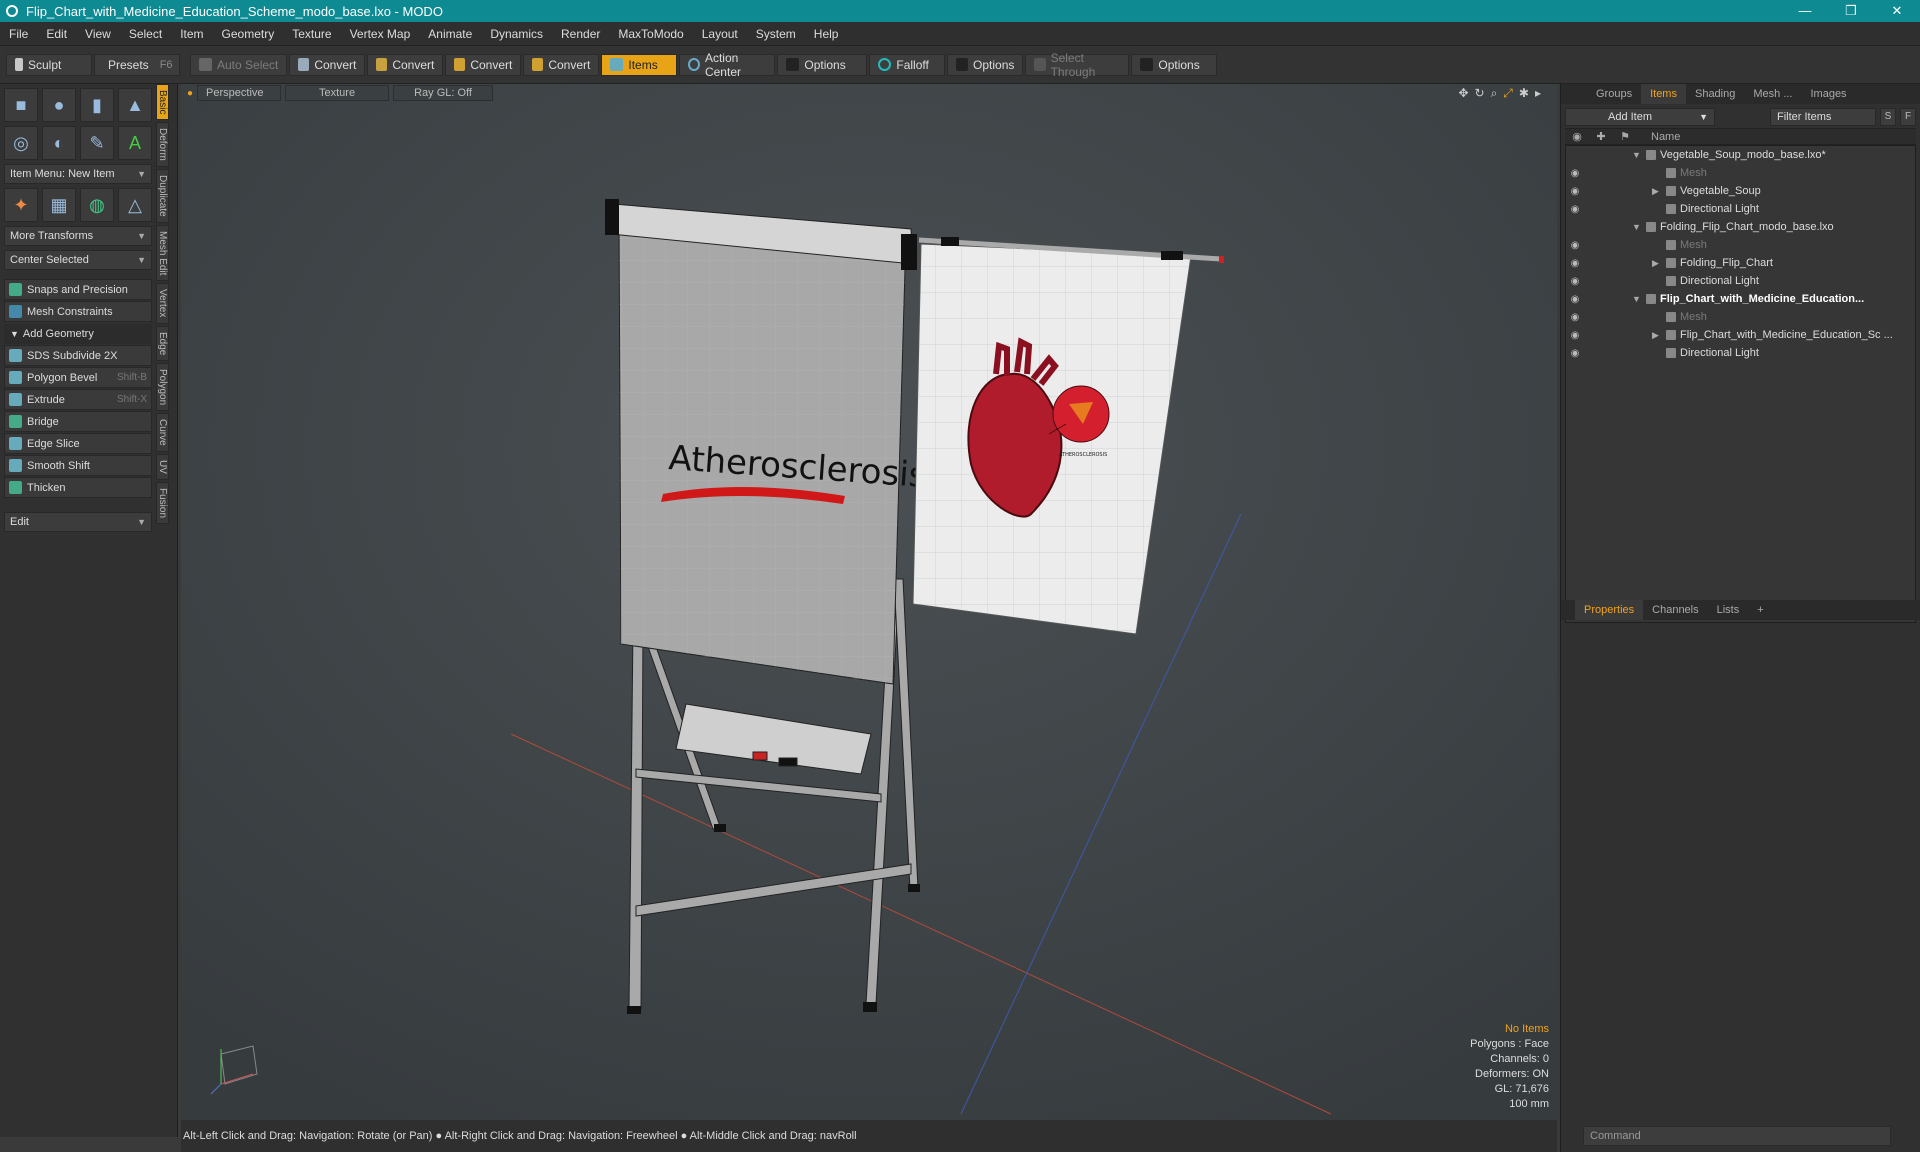 This screenshot has width=1920, height=1152. What do you see at coordinates (78, 236) in the screenshot?
I see `more-transforms-dropdown: More Transforms ▼` at bounding box center [78, 236].